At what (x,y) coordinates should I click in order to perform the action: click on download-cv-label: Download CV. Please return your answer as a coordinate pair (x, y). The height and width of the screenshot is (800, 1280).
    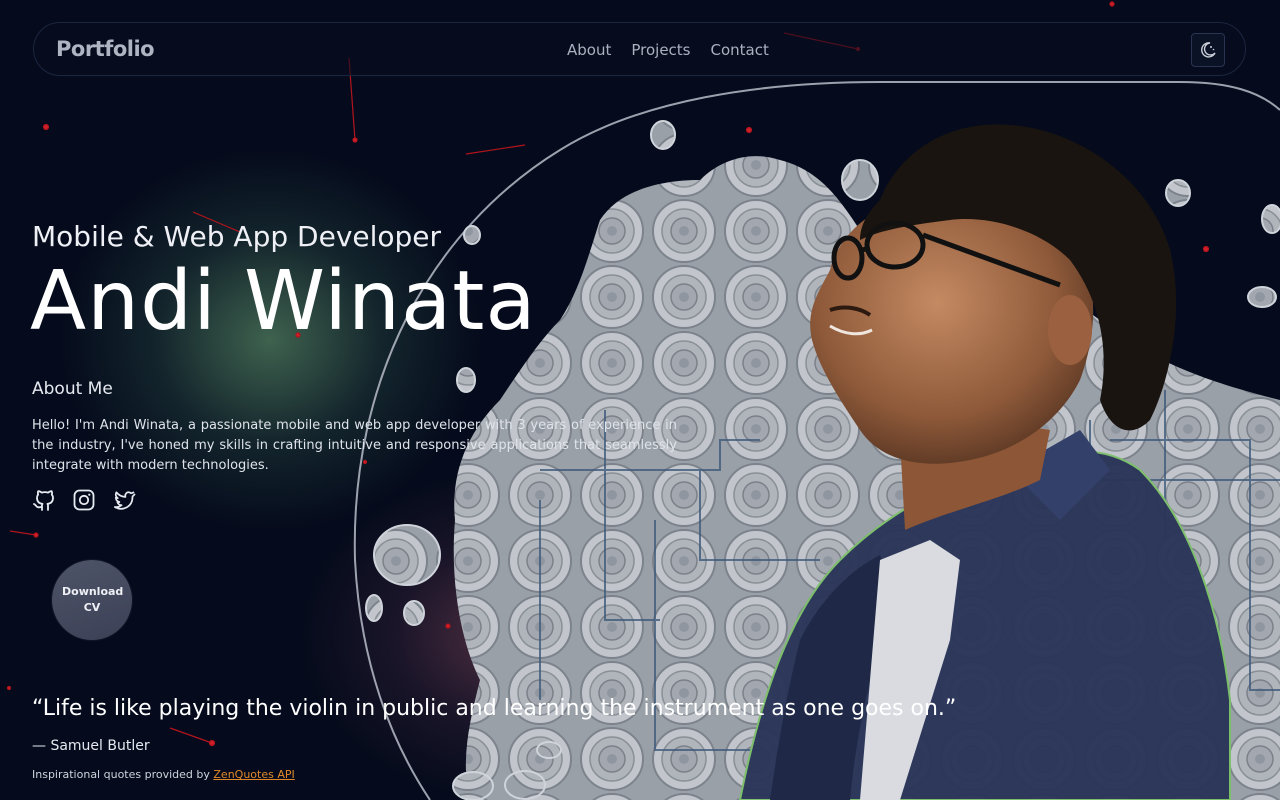
    Looking at the image, I should click on (93, 599).